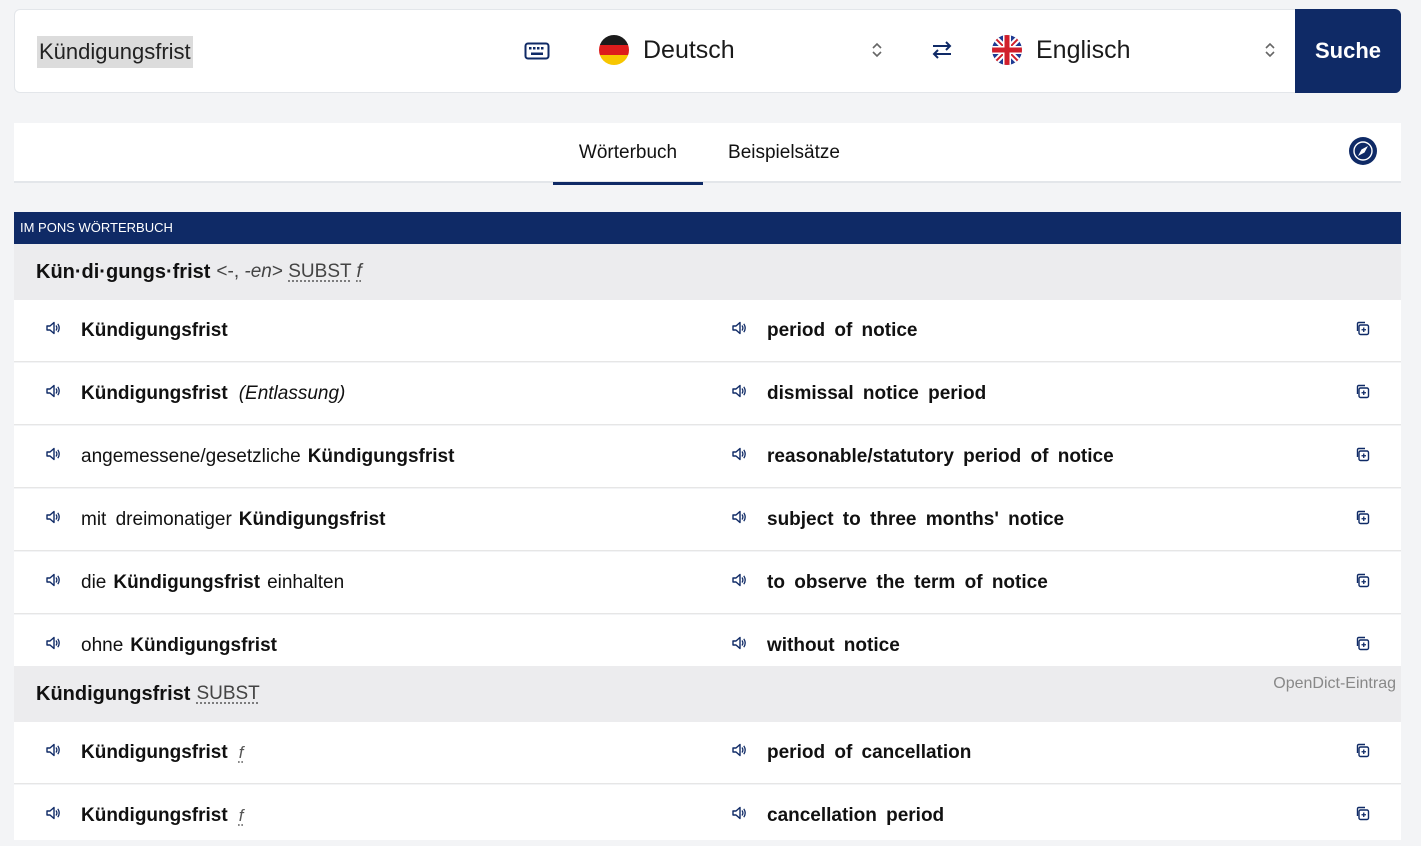 This screenshot has width=1421, height=846. What do you see at coordinates (707, 694) in the screenshot?
I see `headword-row: Kündigungsfrist SUBST OpenDict-Eintrag` at bounding box center [707, 694].